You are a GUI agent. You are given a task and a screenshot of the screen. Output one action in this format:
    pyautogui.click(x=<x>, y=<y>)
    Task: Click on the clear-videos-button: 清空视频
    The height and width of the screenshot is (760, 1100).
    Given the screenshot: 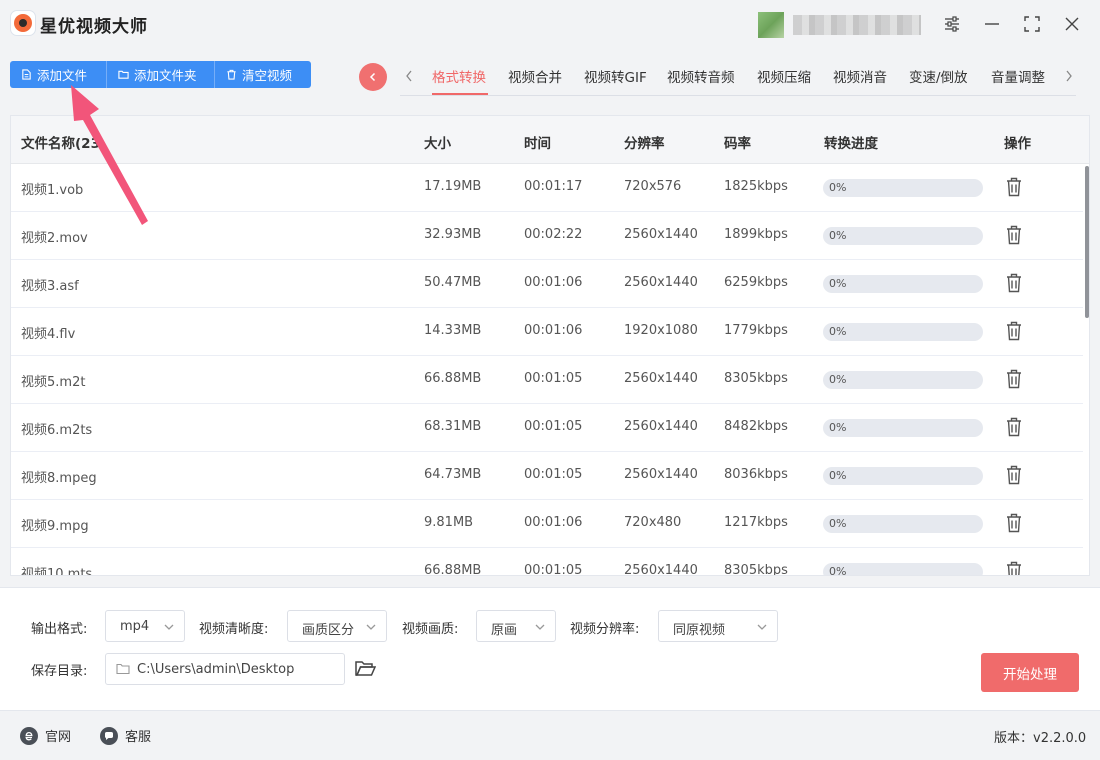 What is the action you would take?
    pyautogui.click(x=263, y=74)
    